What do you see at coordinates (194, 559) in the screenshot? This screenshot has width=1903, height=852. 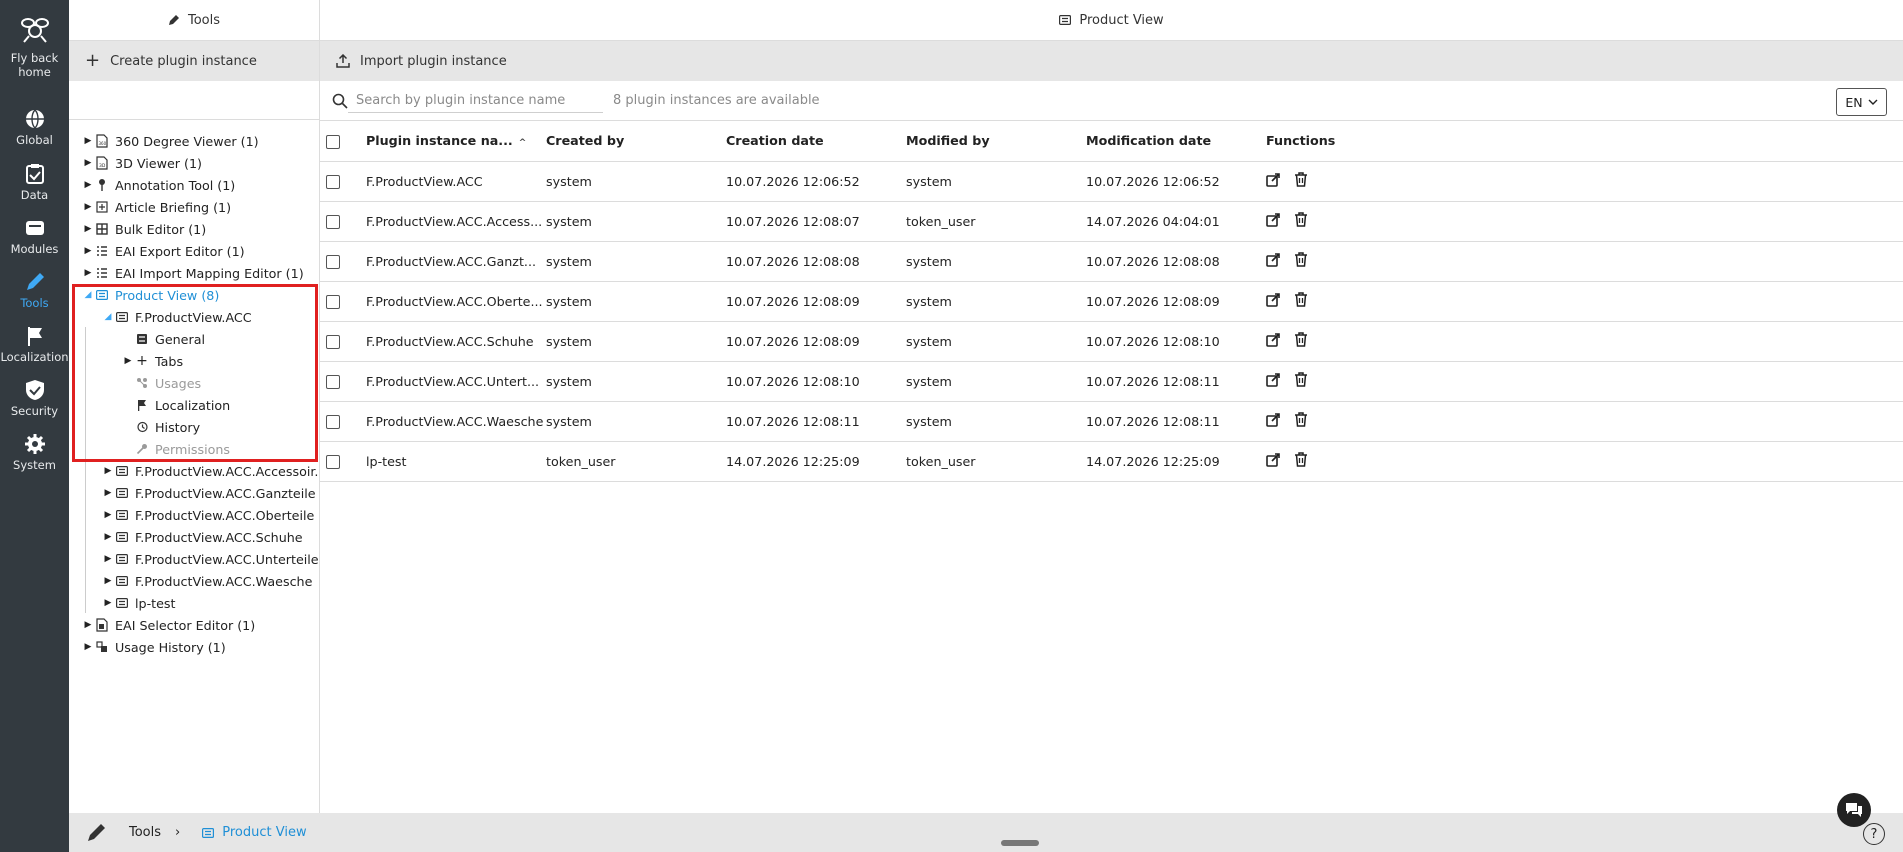 I see `tree-item-instance: ▶ F.ProductView.ACC.Unterteile` at bounding box center [194, 559].